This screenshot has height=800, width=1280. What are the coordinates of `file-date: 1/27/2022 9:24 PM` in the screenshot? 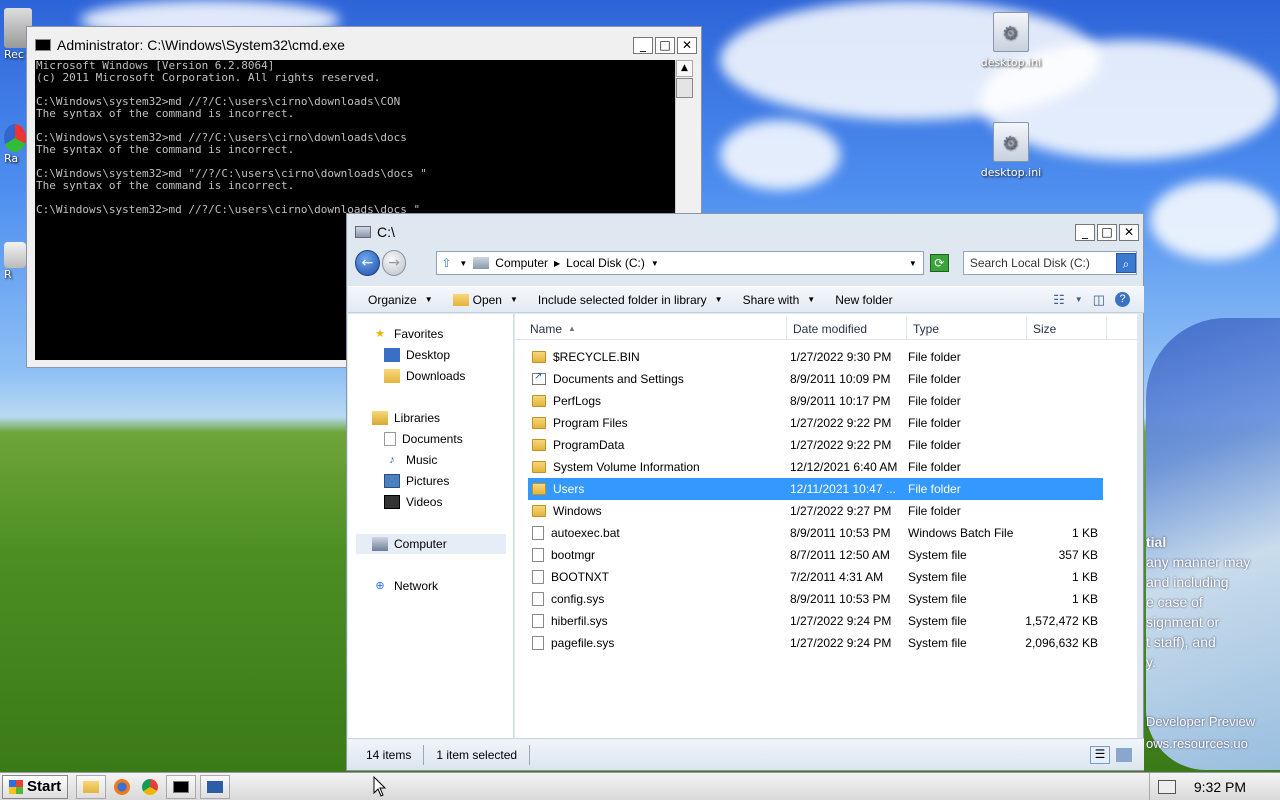 It's located at (841, 643).